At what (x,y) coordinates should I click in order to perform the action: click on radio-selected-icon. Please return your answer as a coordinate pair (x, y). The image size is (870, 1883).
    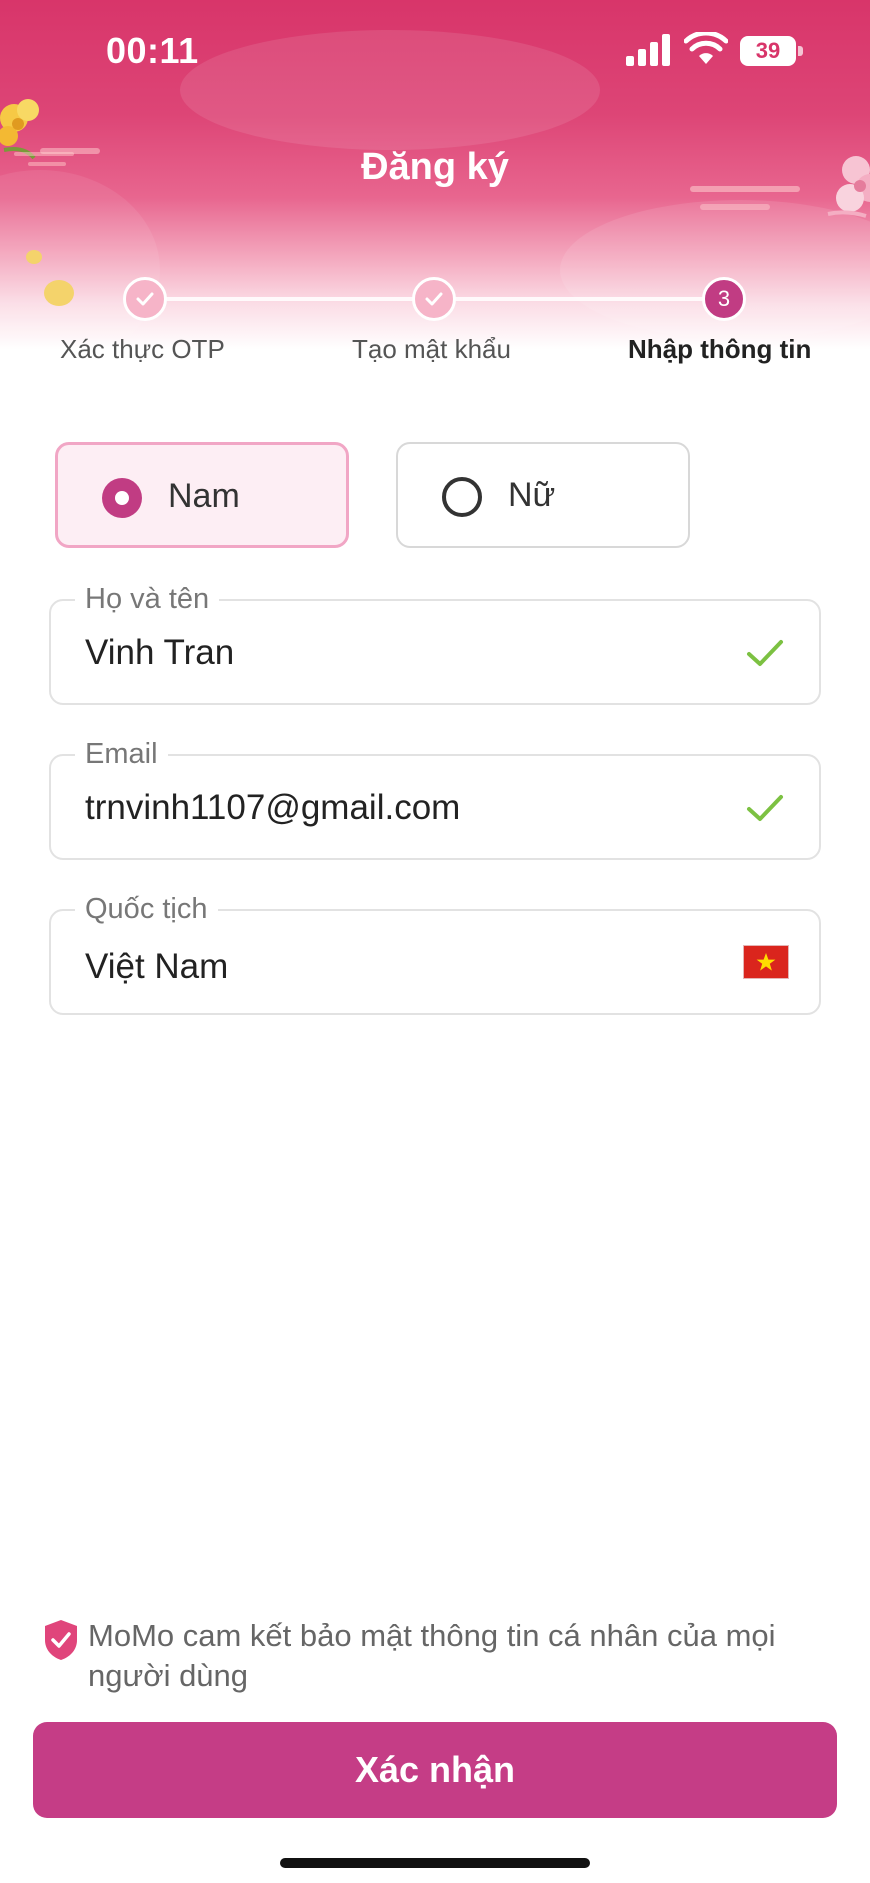
    Looking at the image, I should click on (122, 498).